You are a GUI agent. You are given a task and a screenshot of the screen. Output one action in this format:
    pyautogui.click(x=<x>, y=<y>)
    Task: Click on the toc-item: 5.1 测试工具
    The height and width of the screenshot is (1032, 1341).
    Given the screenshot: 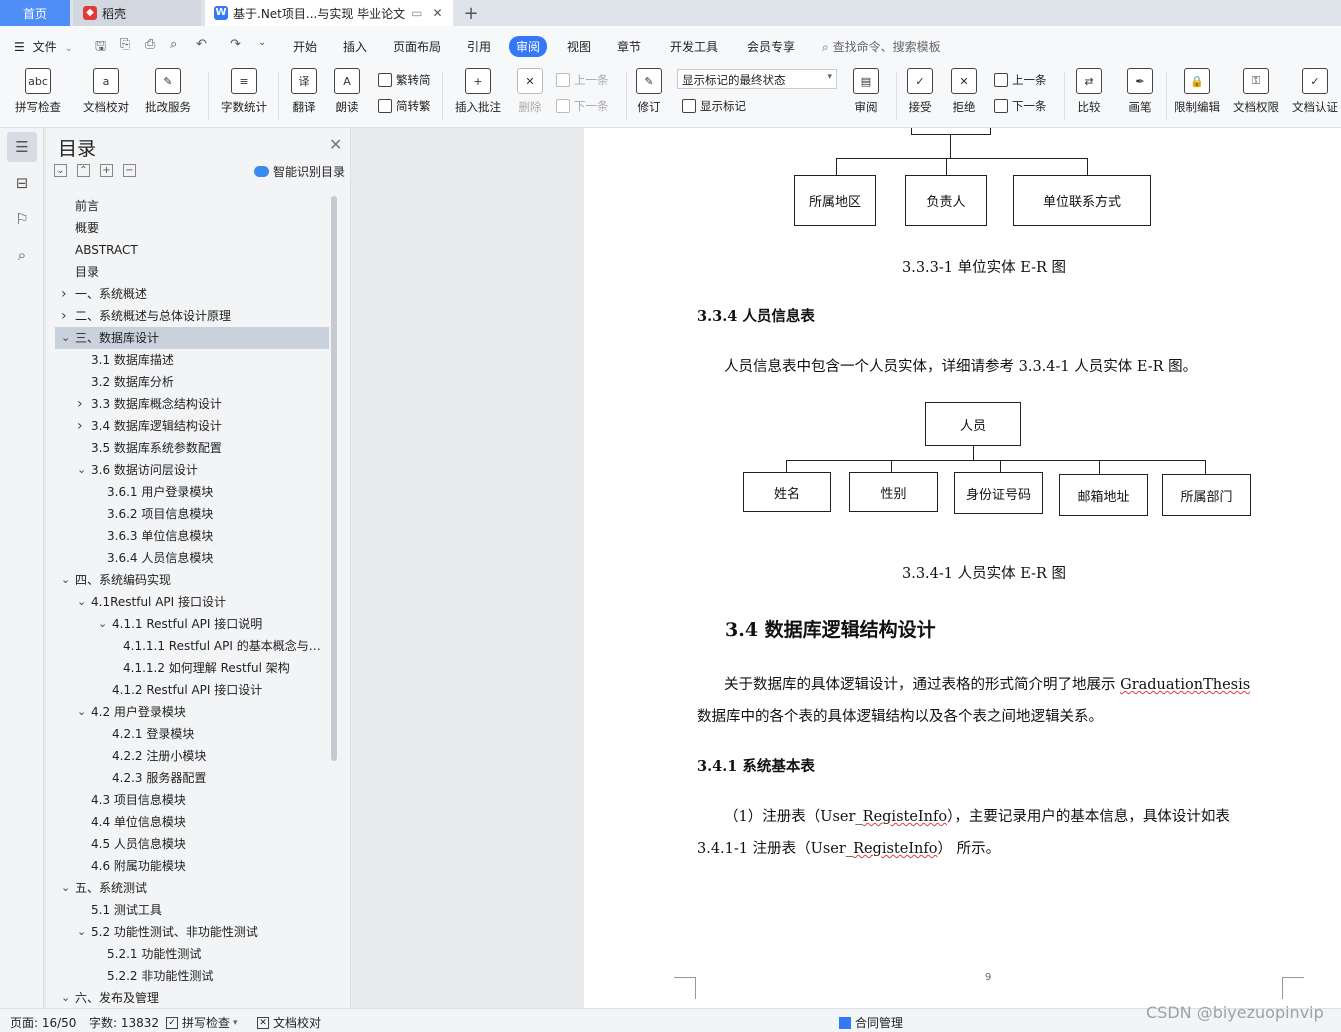 What is the action you would take?
    pyautogui.click(x=192, y=910)
    